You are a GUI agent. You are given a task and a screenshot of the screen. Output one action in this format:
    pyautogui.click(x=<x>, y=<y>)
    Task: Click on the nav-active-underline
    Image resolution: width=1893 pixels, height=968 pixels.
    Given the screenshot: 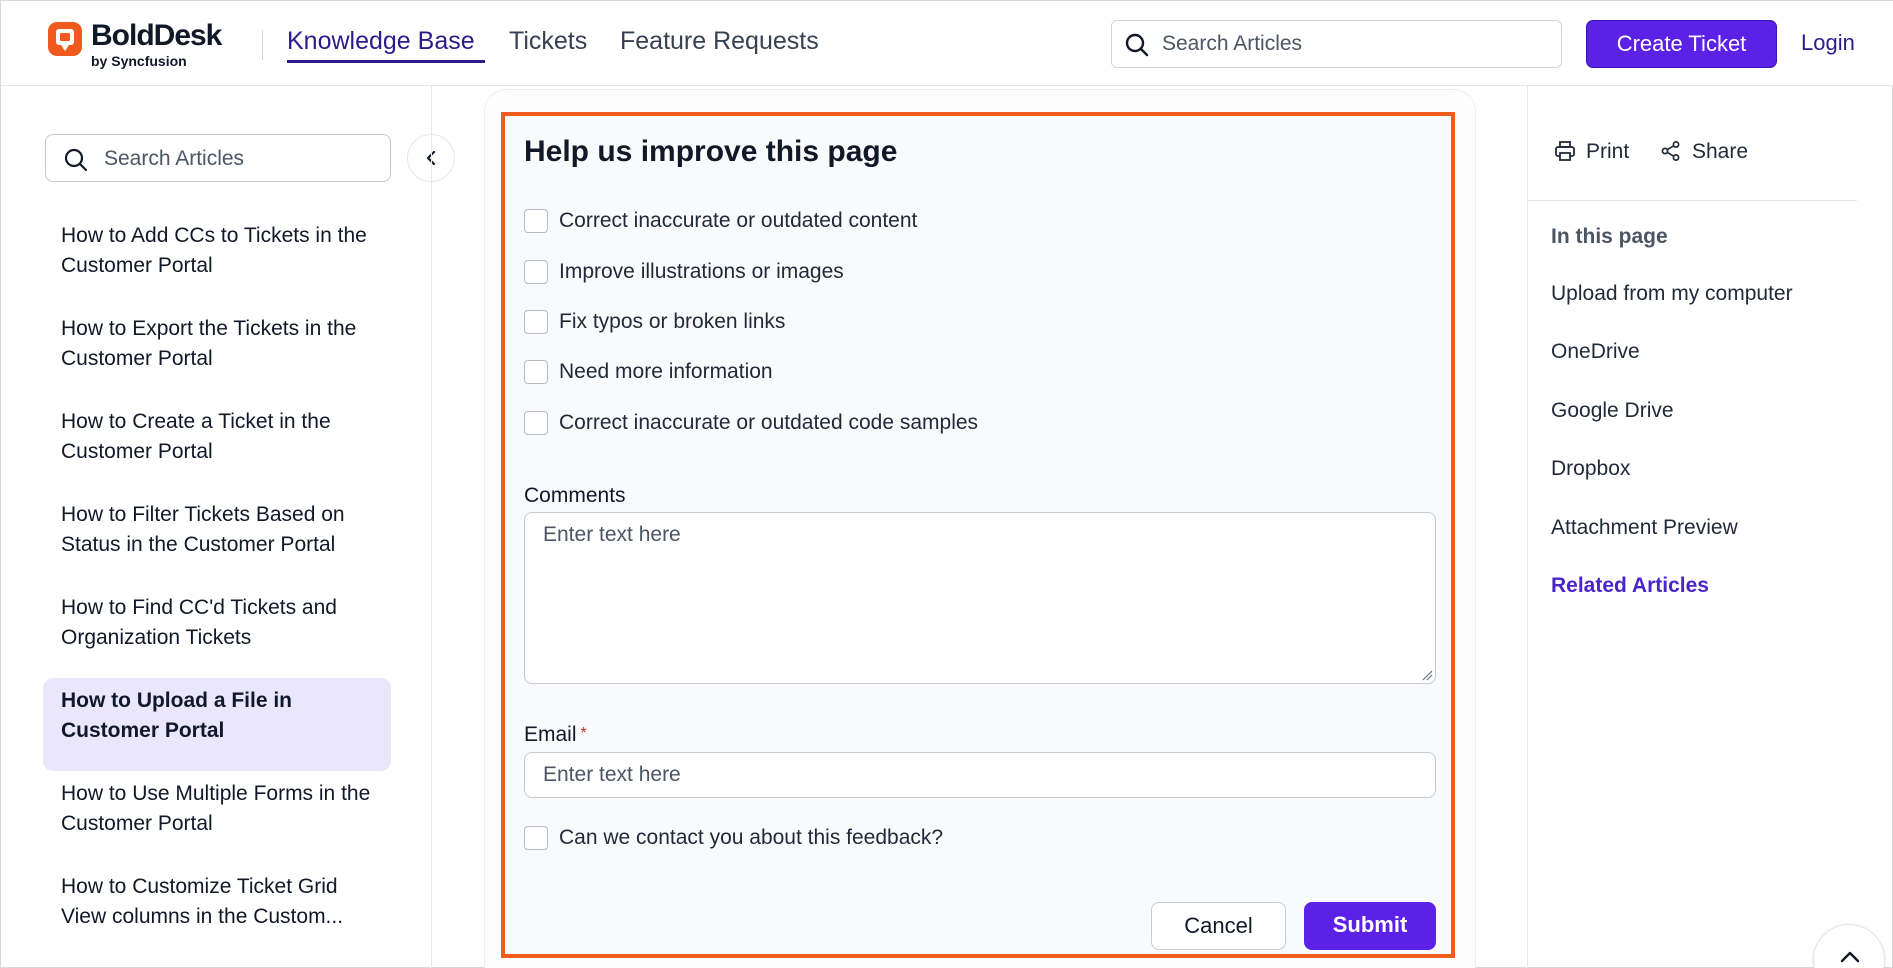 What is the action you would take?
    pyautogui.click(x=386, y=61)
    